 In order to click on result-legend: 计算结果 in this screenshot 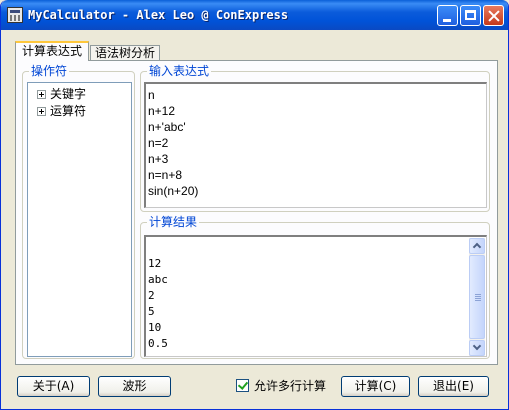, I will do `click(173, 222)`.